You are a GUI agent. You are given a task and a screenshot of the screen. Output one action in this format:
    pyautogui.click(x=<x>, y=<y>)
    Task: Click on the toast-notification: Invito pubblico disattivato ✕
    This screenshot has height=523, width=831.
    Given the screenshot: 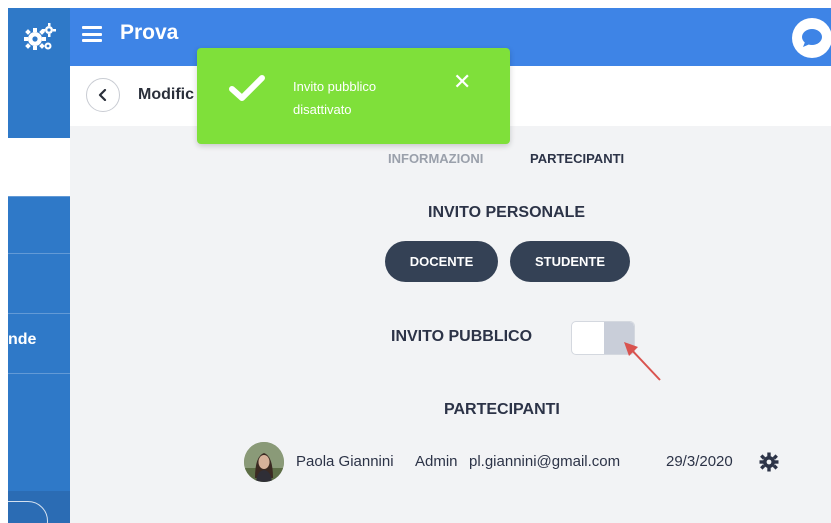 What is the action you would take?
    pyautogui.click(x=353, y=96)
    